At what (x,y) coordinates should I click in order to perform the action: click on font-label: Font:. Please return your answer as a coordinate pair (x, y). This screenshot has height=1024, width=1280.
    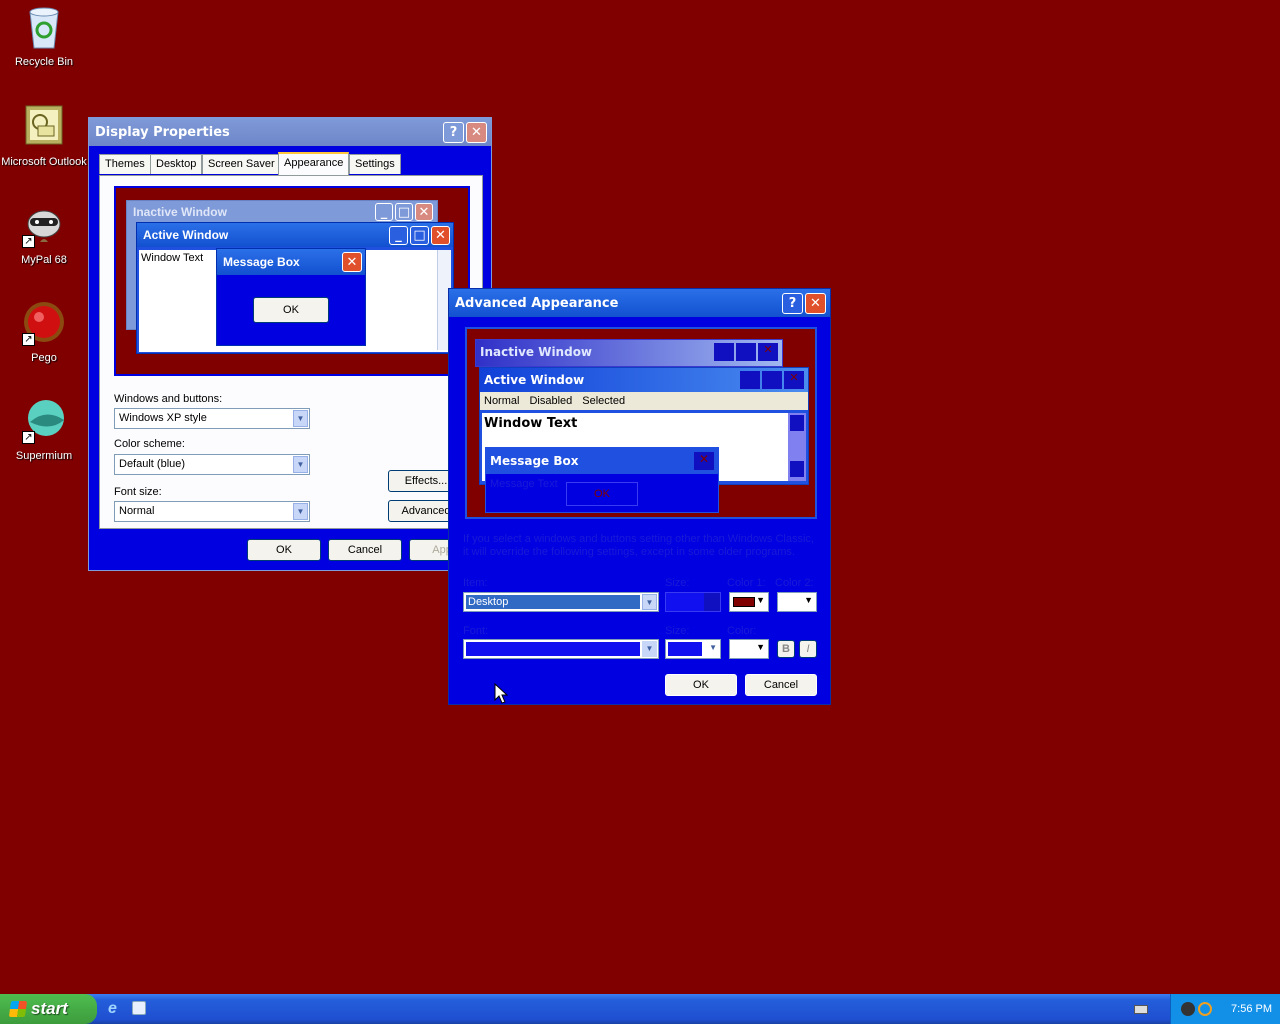
    Looking at the image, I should click on (476, 631).